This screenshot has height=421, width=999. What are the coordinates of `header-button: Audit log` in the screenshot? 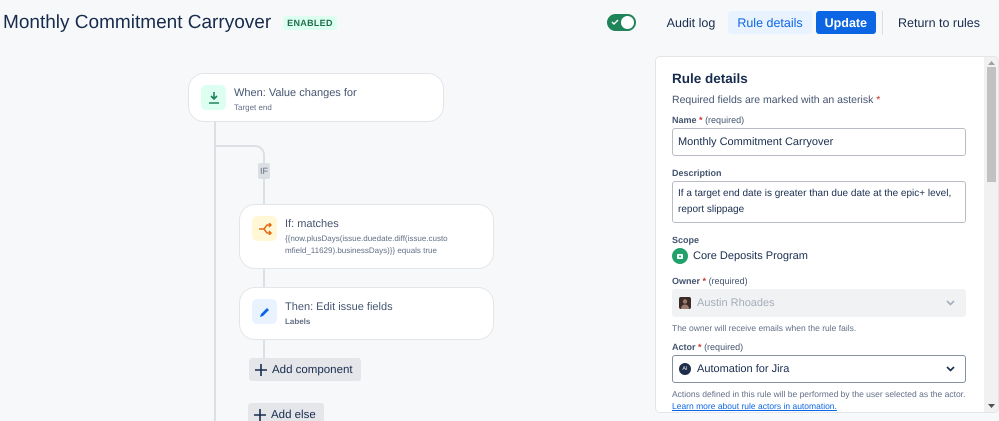 It's located at (691, 22).